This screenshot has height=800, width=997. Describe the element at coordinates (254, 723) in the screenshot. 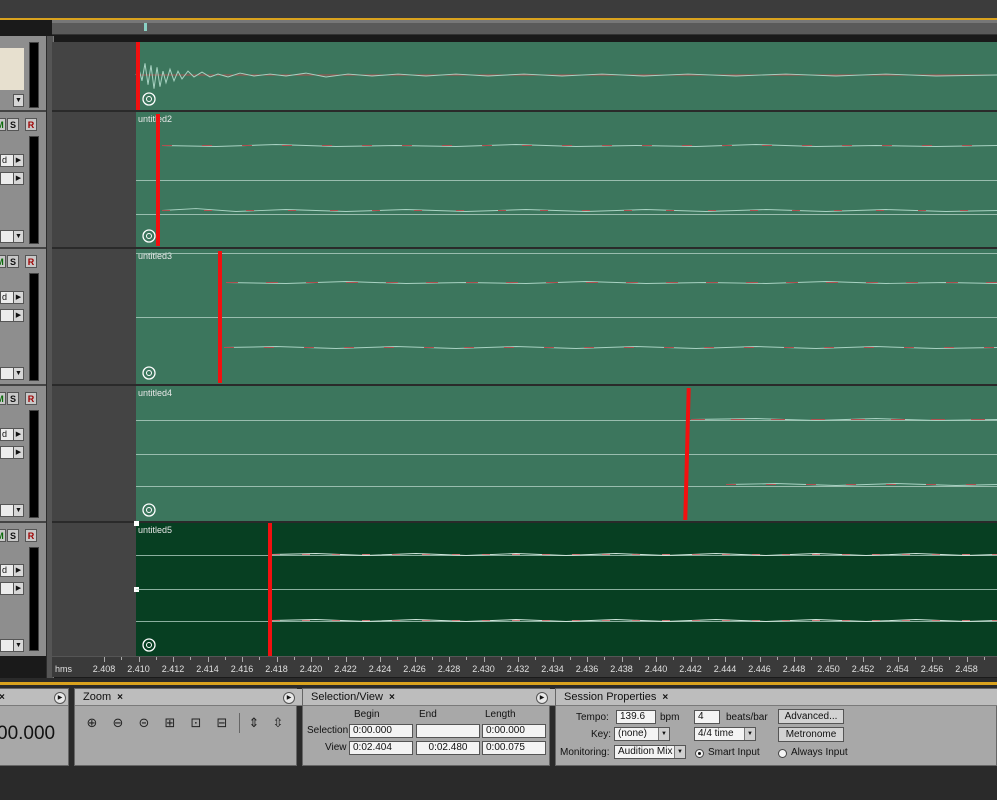

I see `zoom-in-vertical-icon: ⇕` at that location.